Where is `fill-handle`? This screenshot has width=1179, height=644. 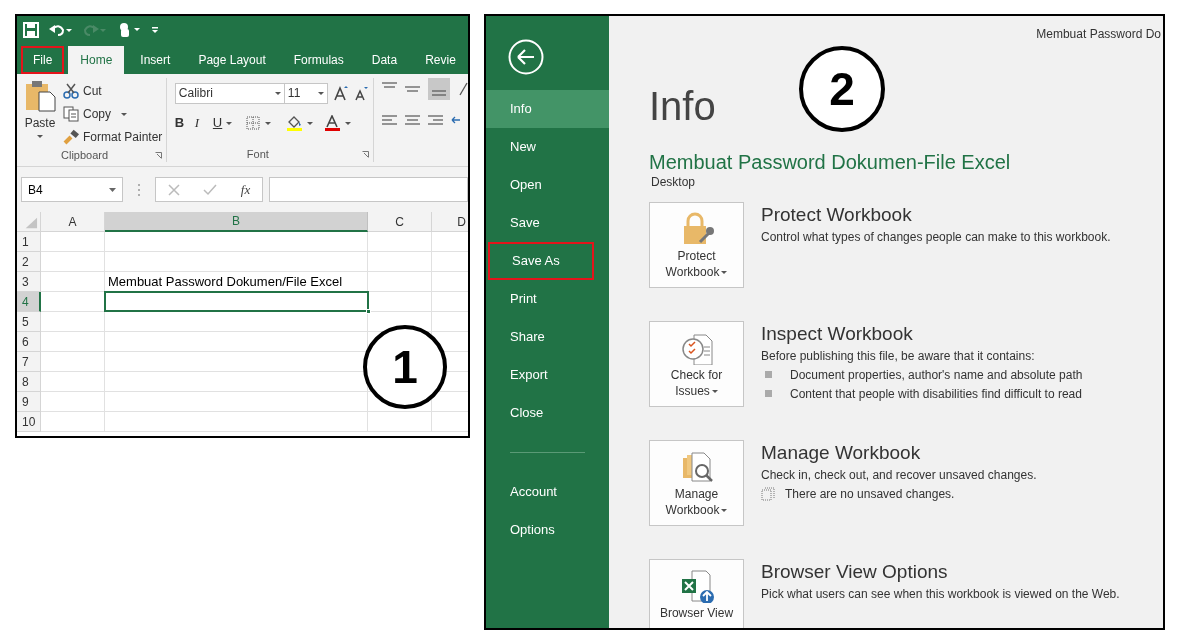 fill-handle is located at coordinates (368, 311).